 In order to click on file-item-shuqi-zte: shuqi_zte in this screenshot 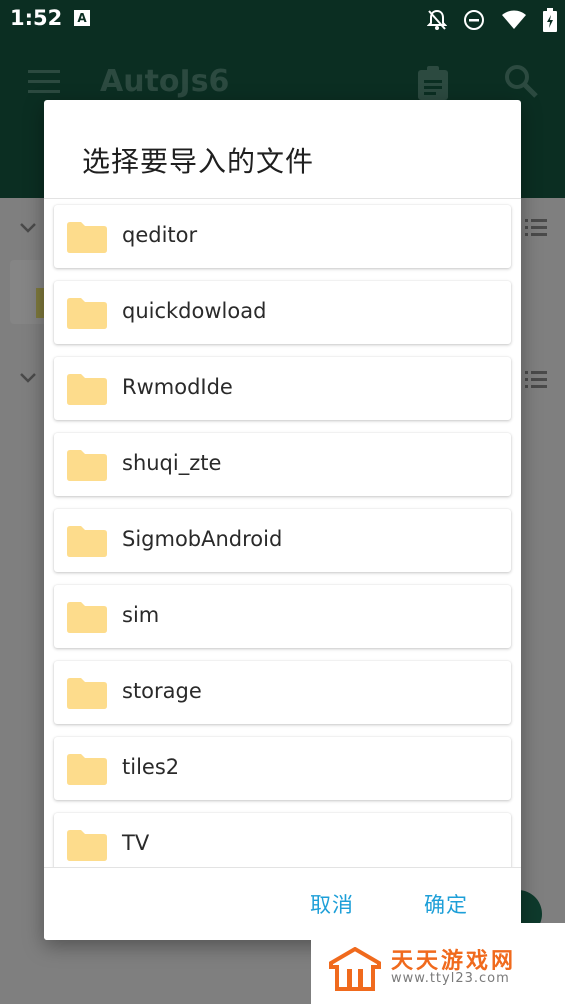, I will do `click(282, 464)`.